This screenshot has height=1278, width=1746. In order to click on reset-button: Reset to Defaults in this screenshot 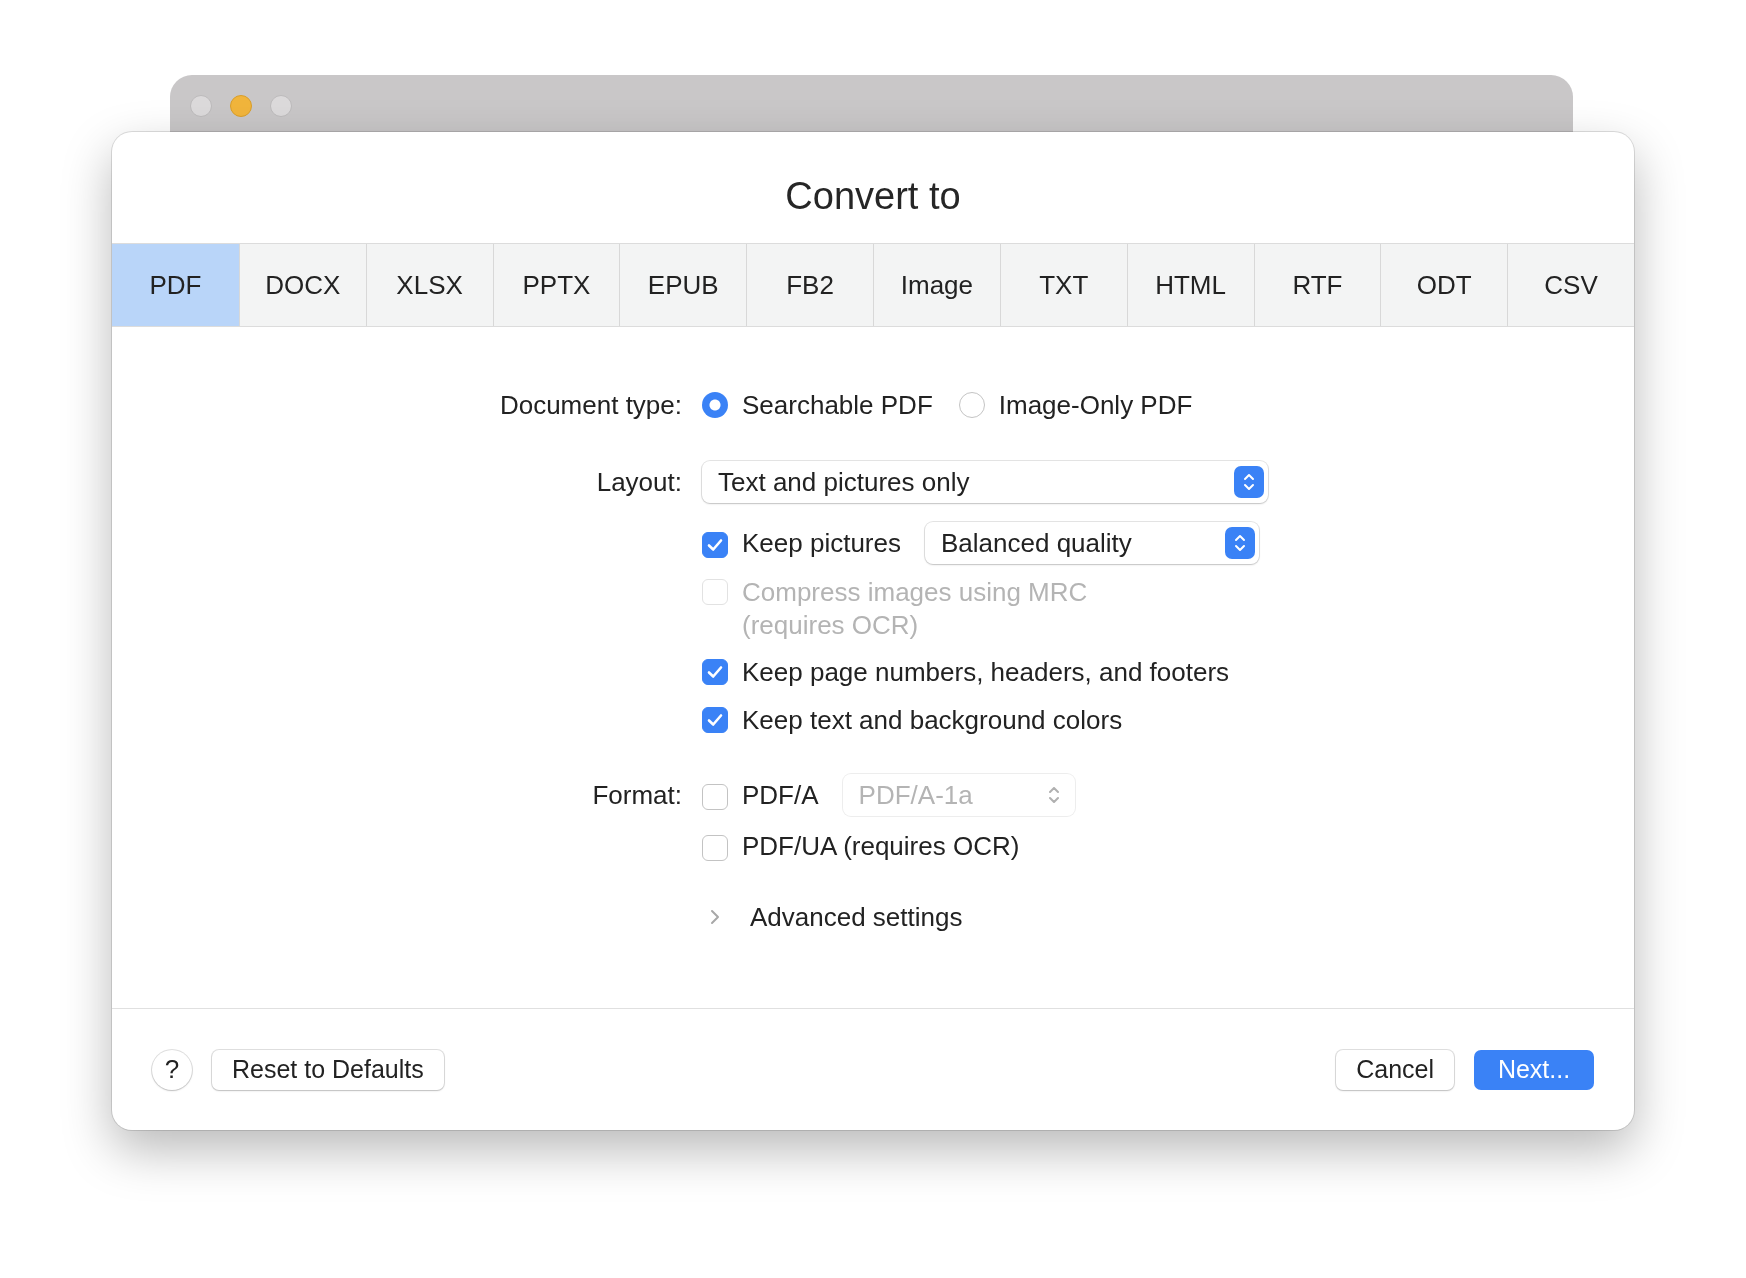, I will do `click(328, 1069)`.